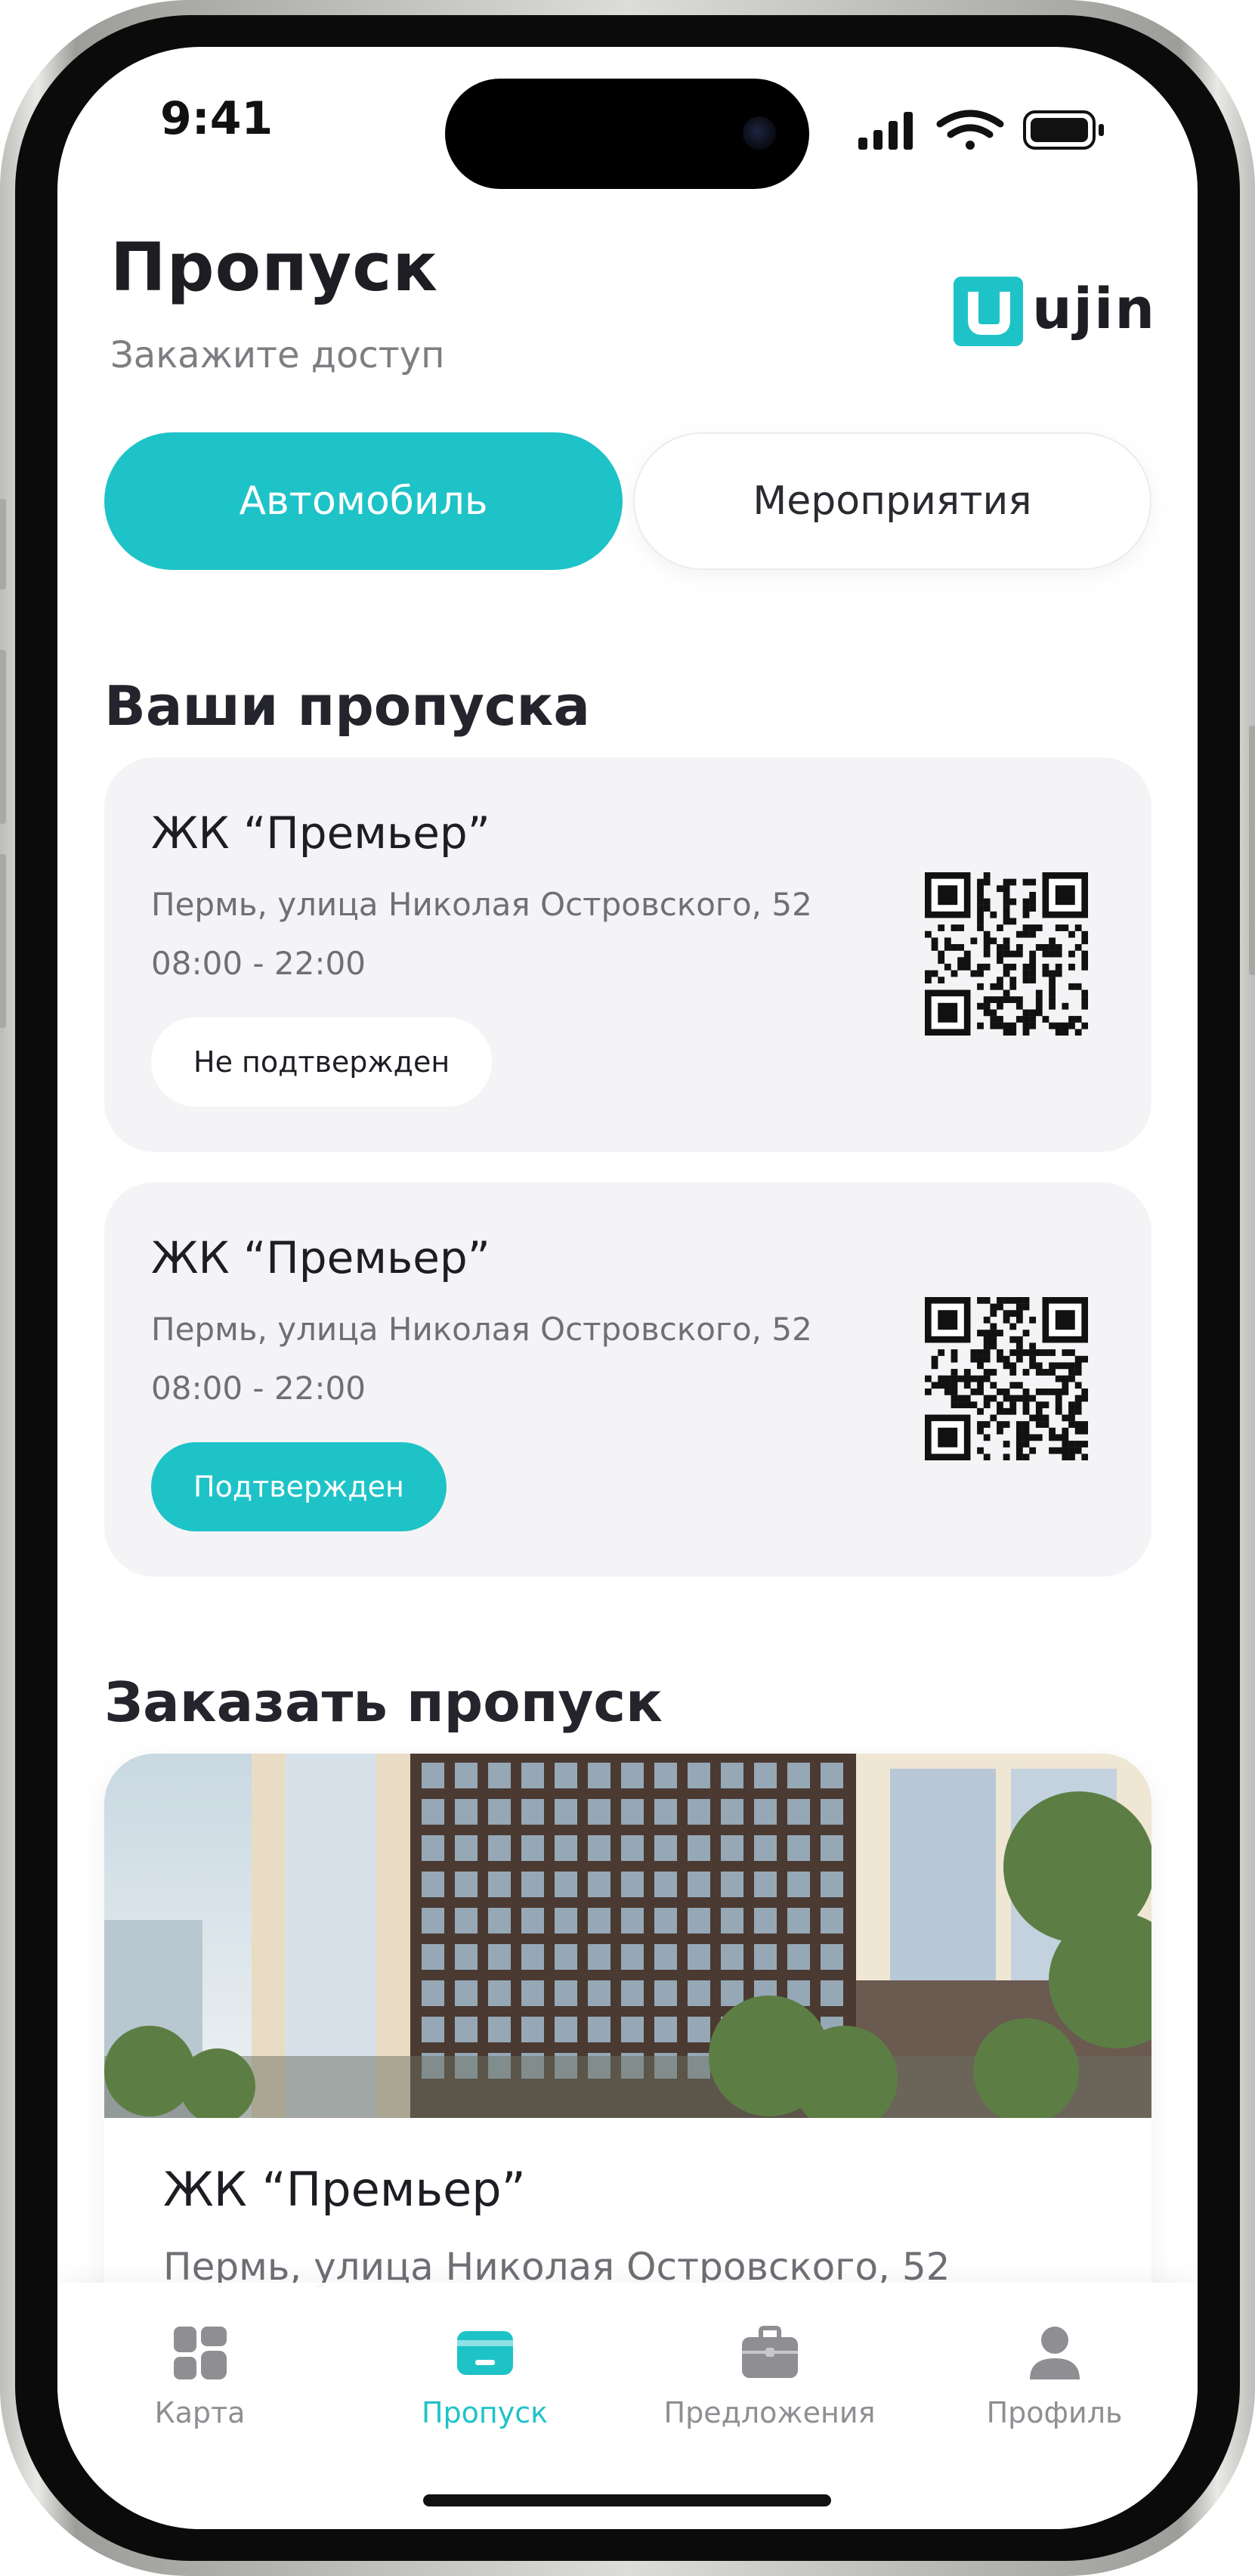 This screenshot has height=2576, width=1255. I want to click on project-name: ЖК “Премьер”, so click(344, 2189).